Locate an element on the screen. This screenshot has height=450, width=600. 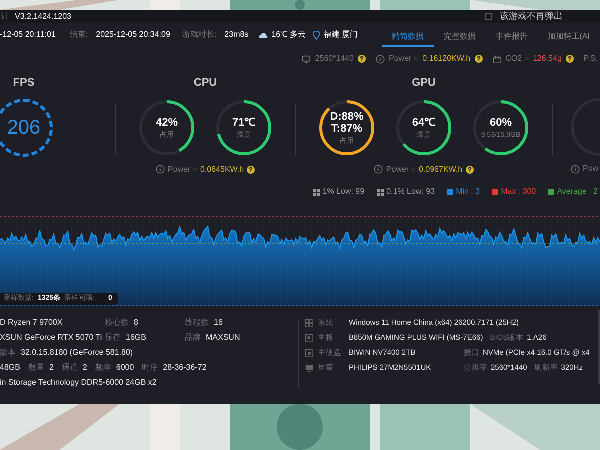
spec-label: 核心数 is located at coordinates (117, 323).